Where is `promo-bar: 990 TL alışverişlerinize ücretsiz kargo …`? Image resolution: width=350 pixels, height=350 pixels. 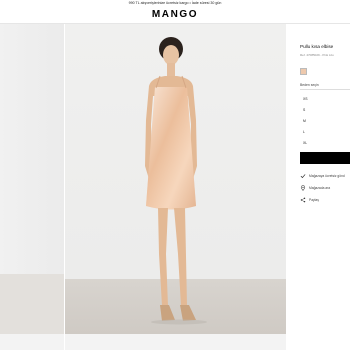
promo-bar: 990 TL alışverişlerinize ücretsiz kargo … is located at coordinates (175, 3).